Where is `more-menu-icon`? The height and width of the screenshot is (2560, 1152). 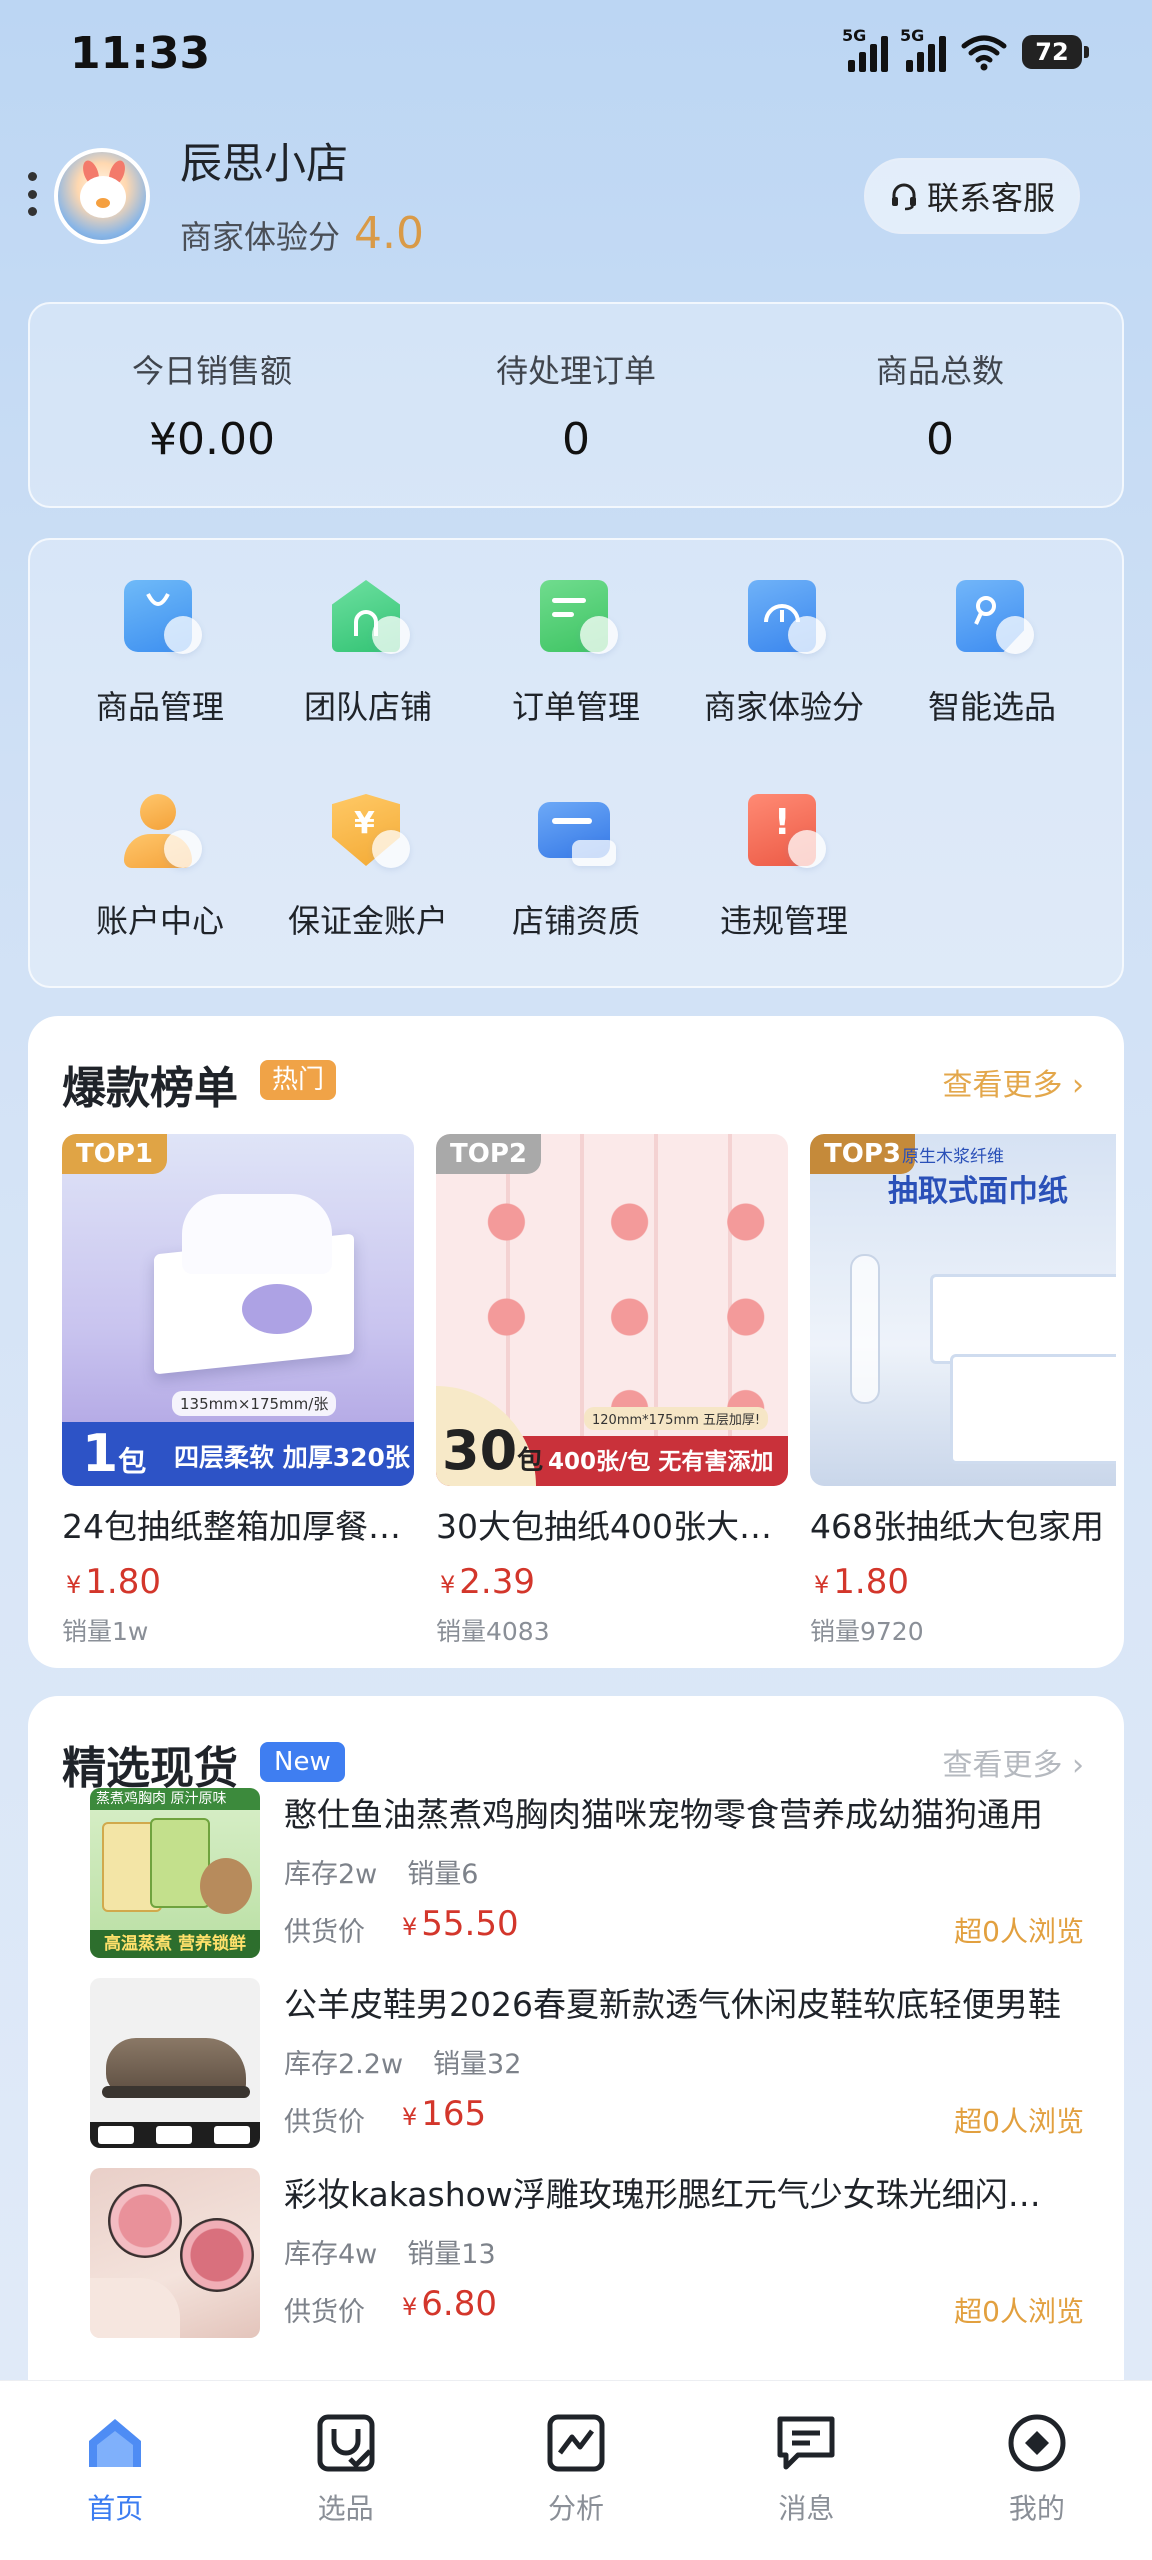
more-menu-icon is located at coordinates (32, 194).